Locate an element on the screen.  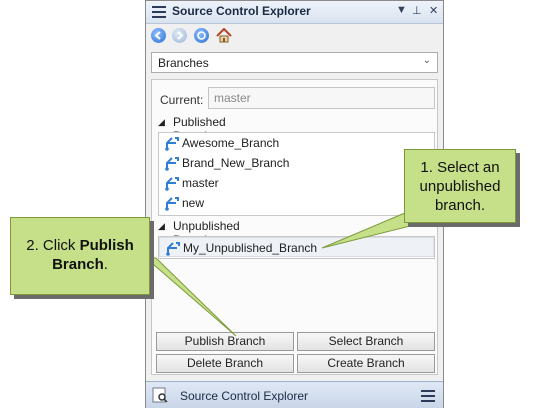
callout-select-branch: 1. Select an unpublished branch. is located at coordinates (460, 186).